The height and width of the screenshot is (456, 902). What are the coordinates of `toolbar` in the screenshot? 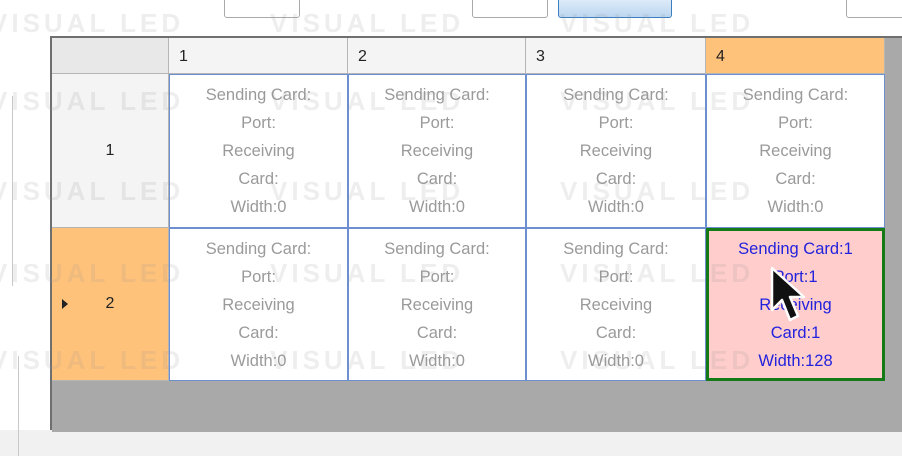 It's located at (451, 18).